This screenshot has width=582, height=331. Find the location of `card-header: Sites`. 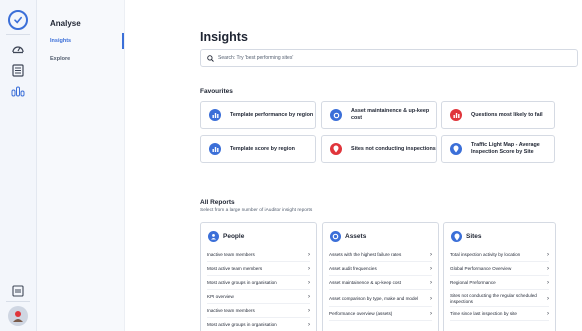

card-header: Sites is located at coordinates (466, 236).